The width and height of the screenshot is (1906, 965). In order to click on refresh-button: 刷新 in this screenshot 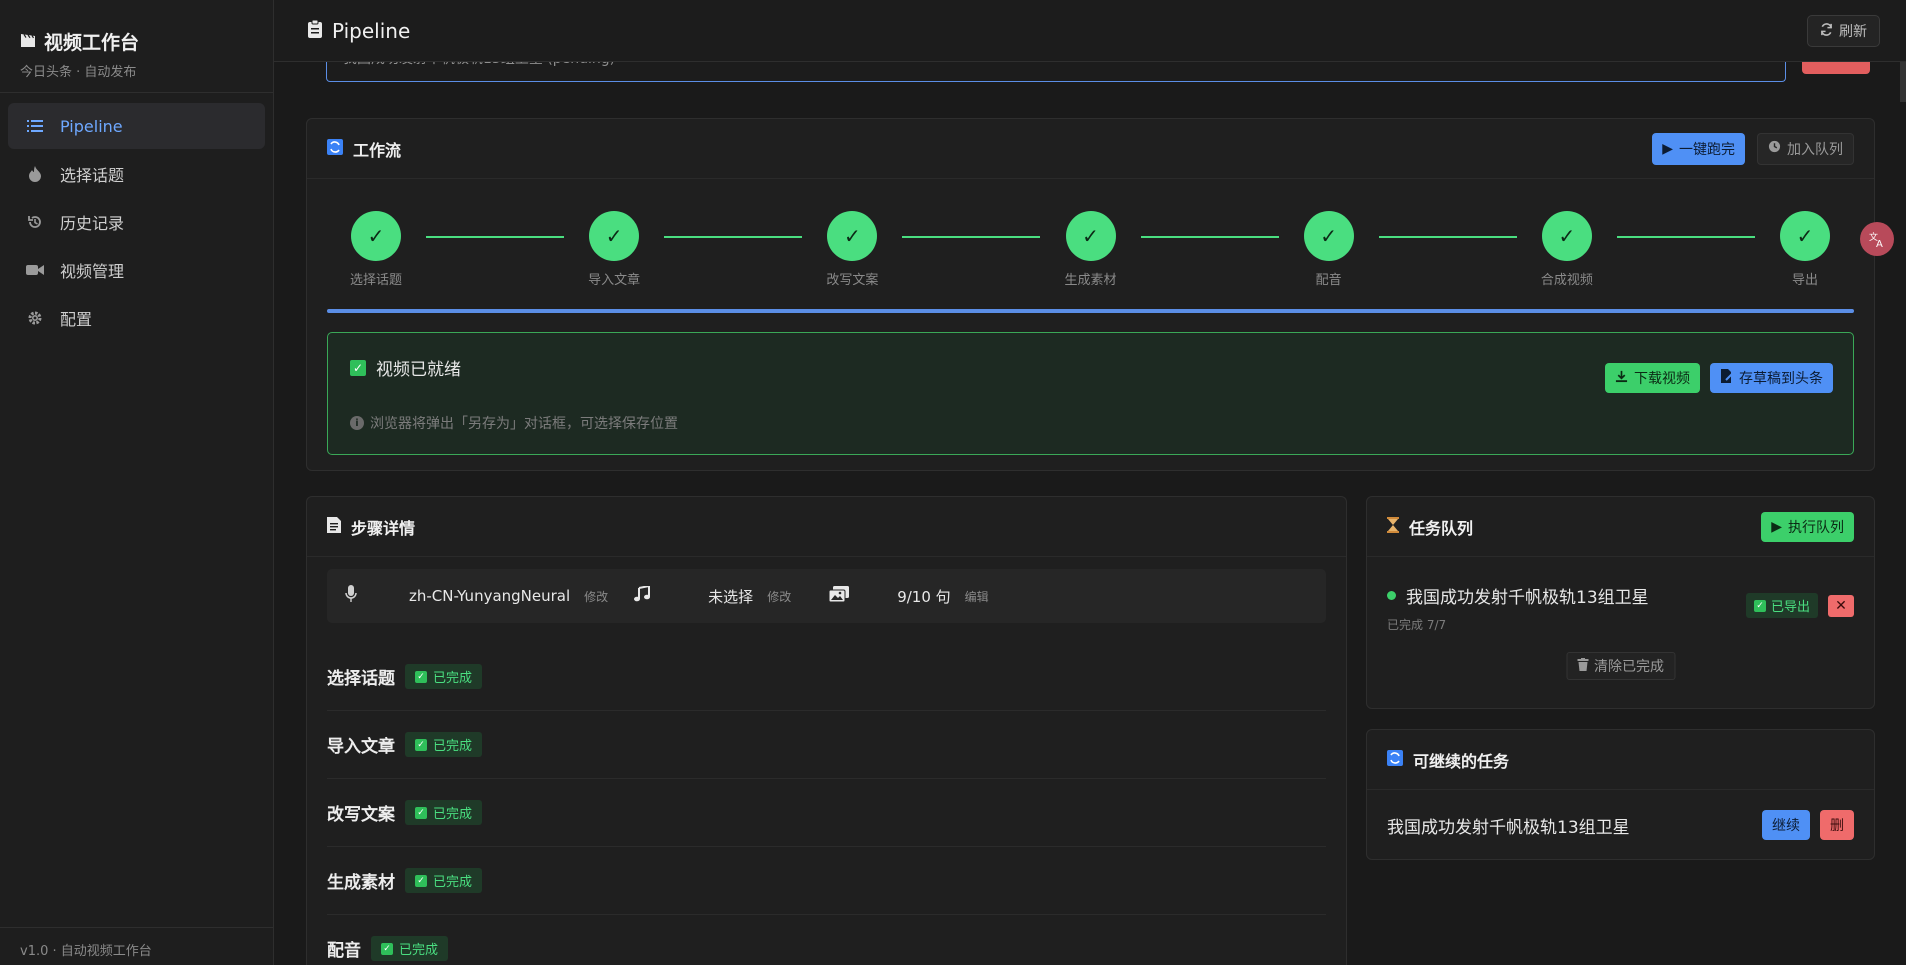, I will do `click(1843, 30)`.